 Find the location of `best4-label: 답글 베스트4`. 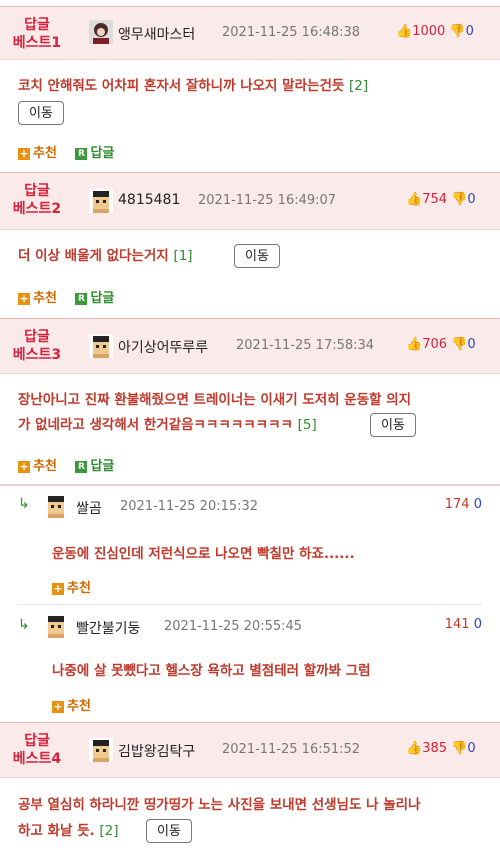

best4-label: 답글 베스트4 is located at coordinates (37, 750).